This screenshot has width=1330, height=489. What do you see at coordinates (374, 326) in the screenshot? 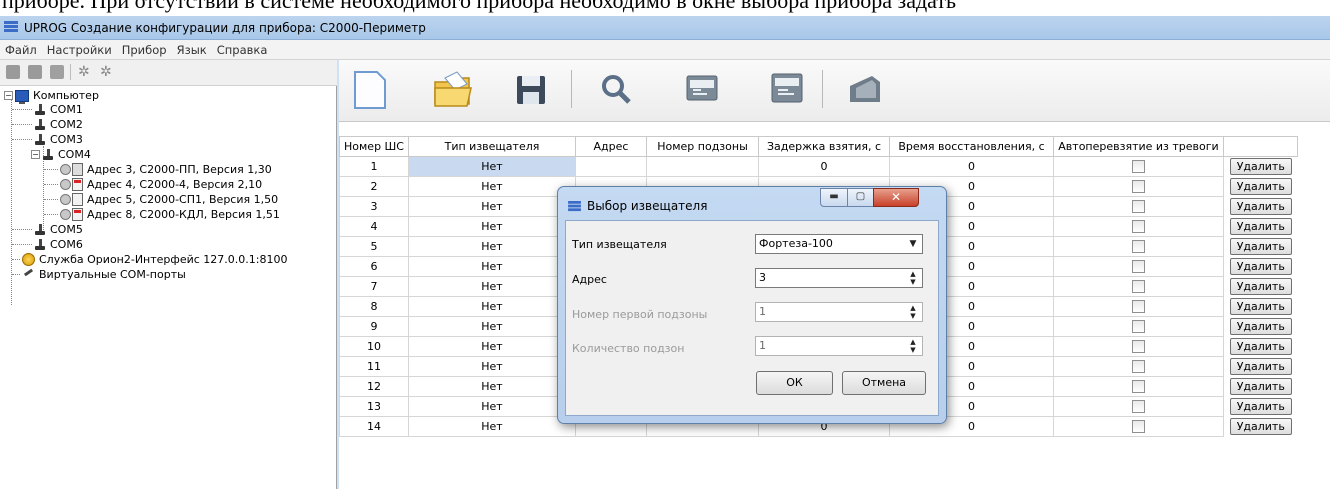
I see `loop-number-cell: 9` at bounding box center [374, 326].